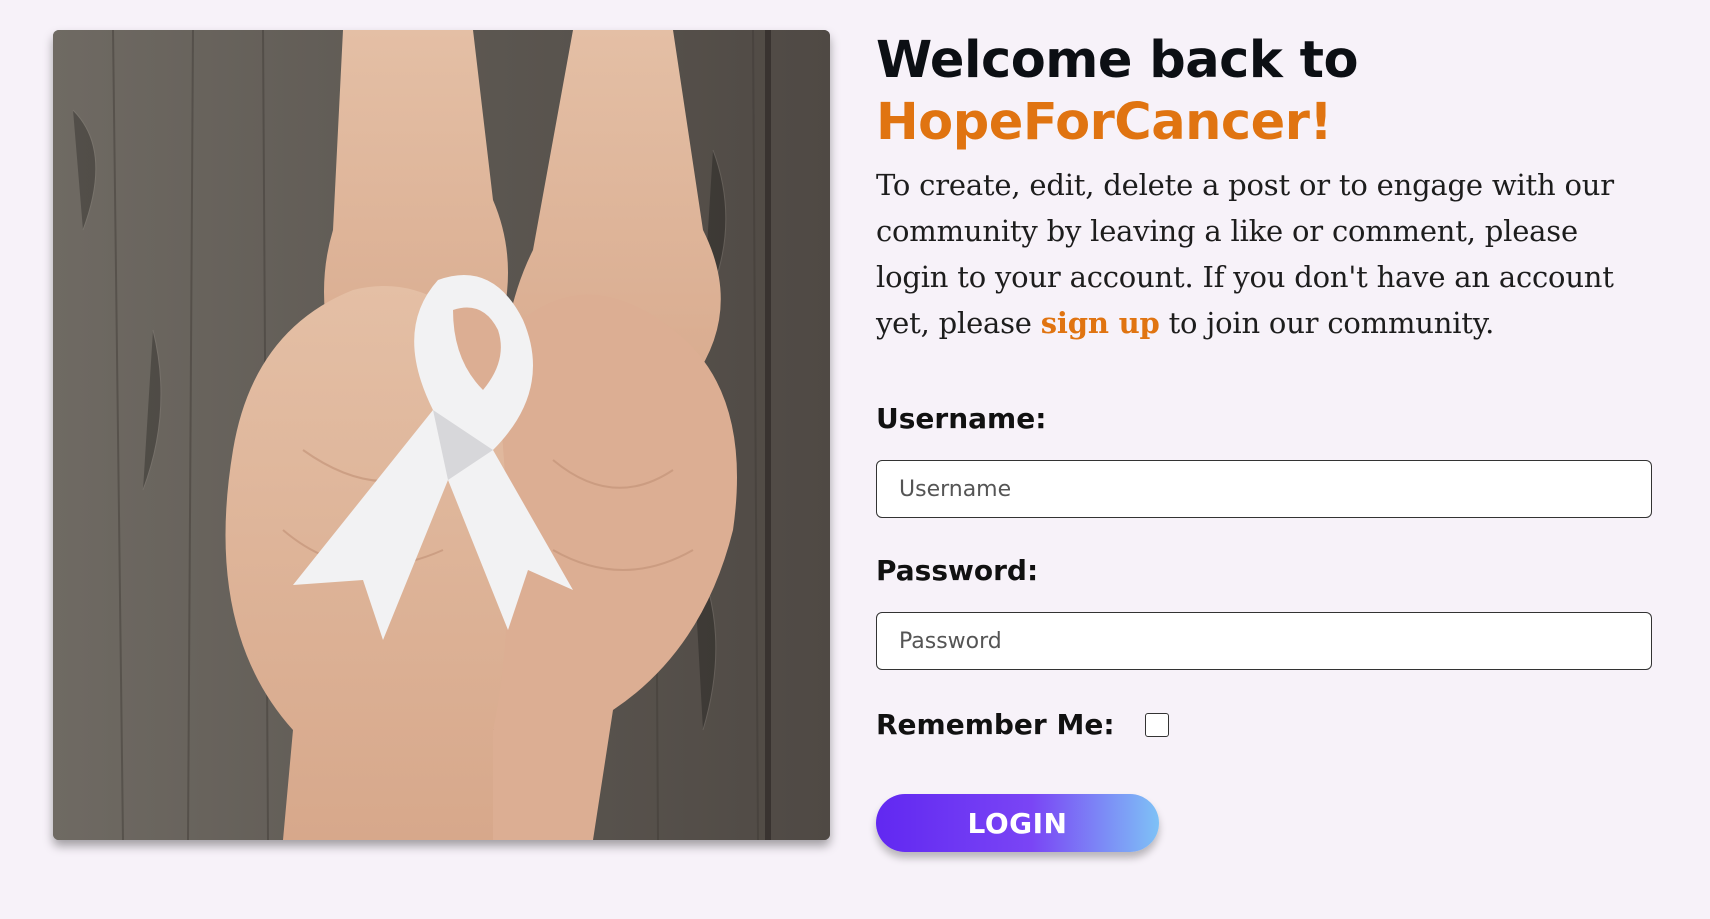 The width and height of the screenshot is (1710, 919). Describe the element at coordinates (1156, 724) in the screenshot. I see `remember-me-checkbox` at that location.